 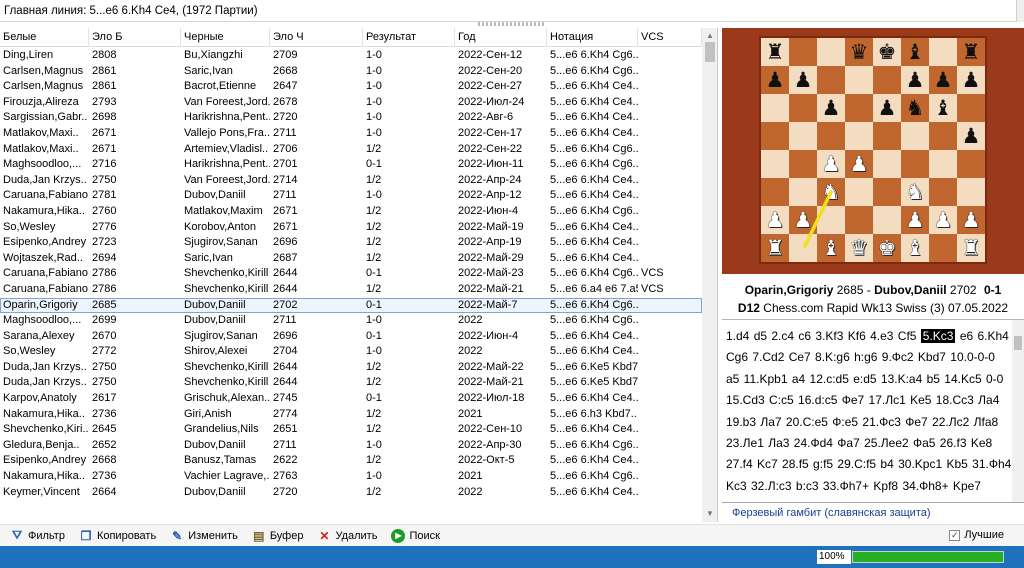 I want to click on black-piece-icon: ♜, so click(x=971, y=52).